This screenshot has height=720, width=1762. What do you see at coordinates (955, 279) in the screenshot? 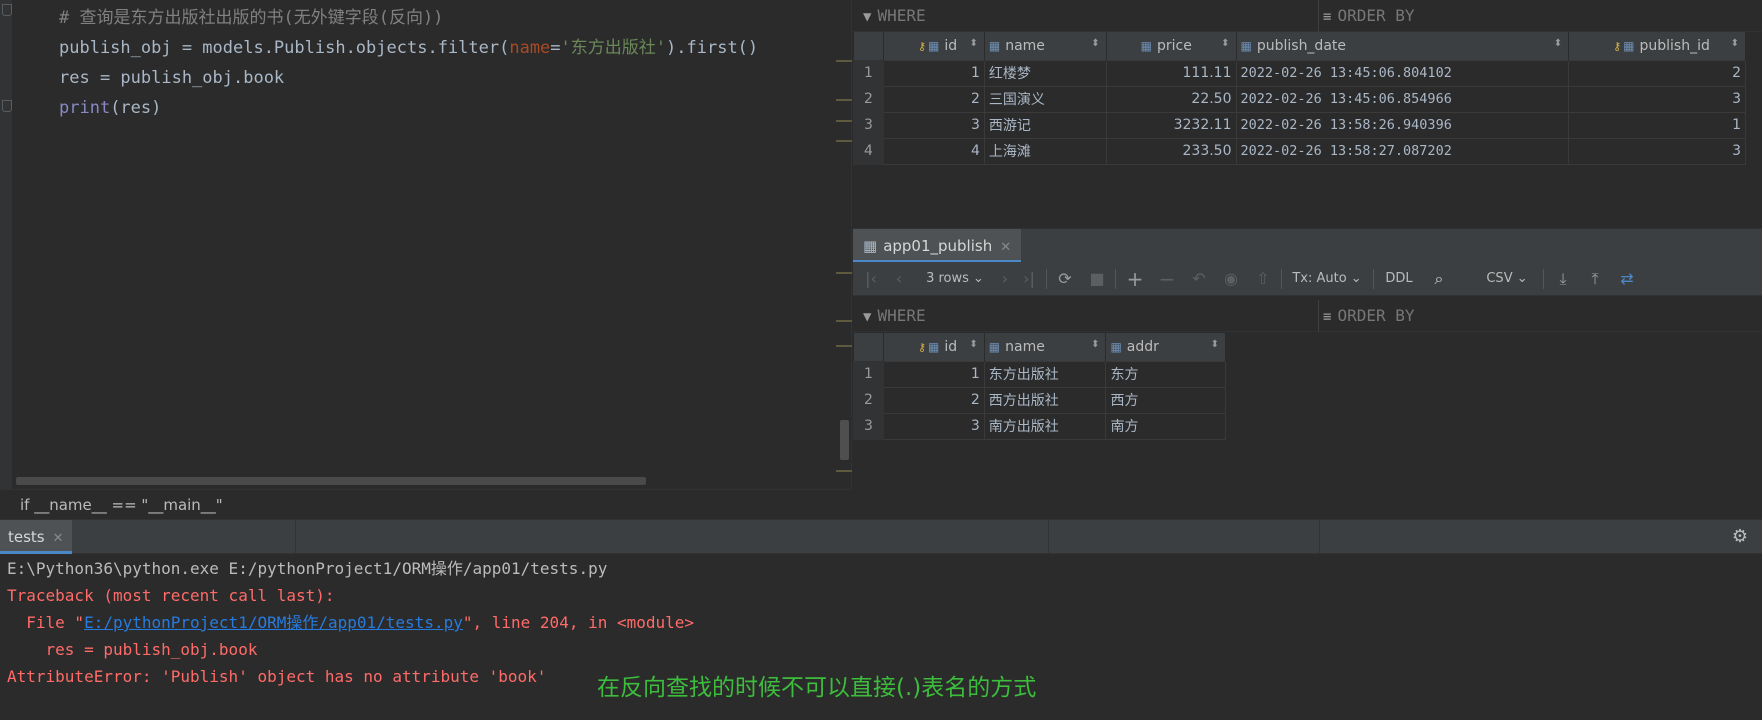
I see `row-count-dropdown: 3 rows ⌄` at bounding box center [955, 279].